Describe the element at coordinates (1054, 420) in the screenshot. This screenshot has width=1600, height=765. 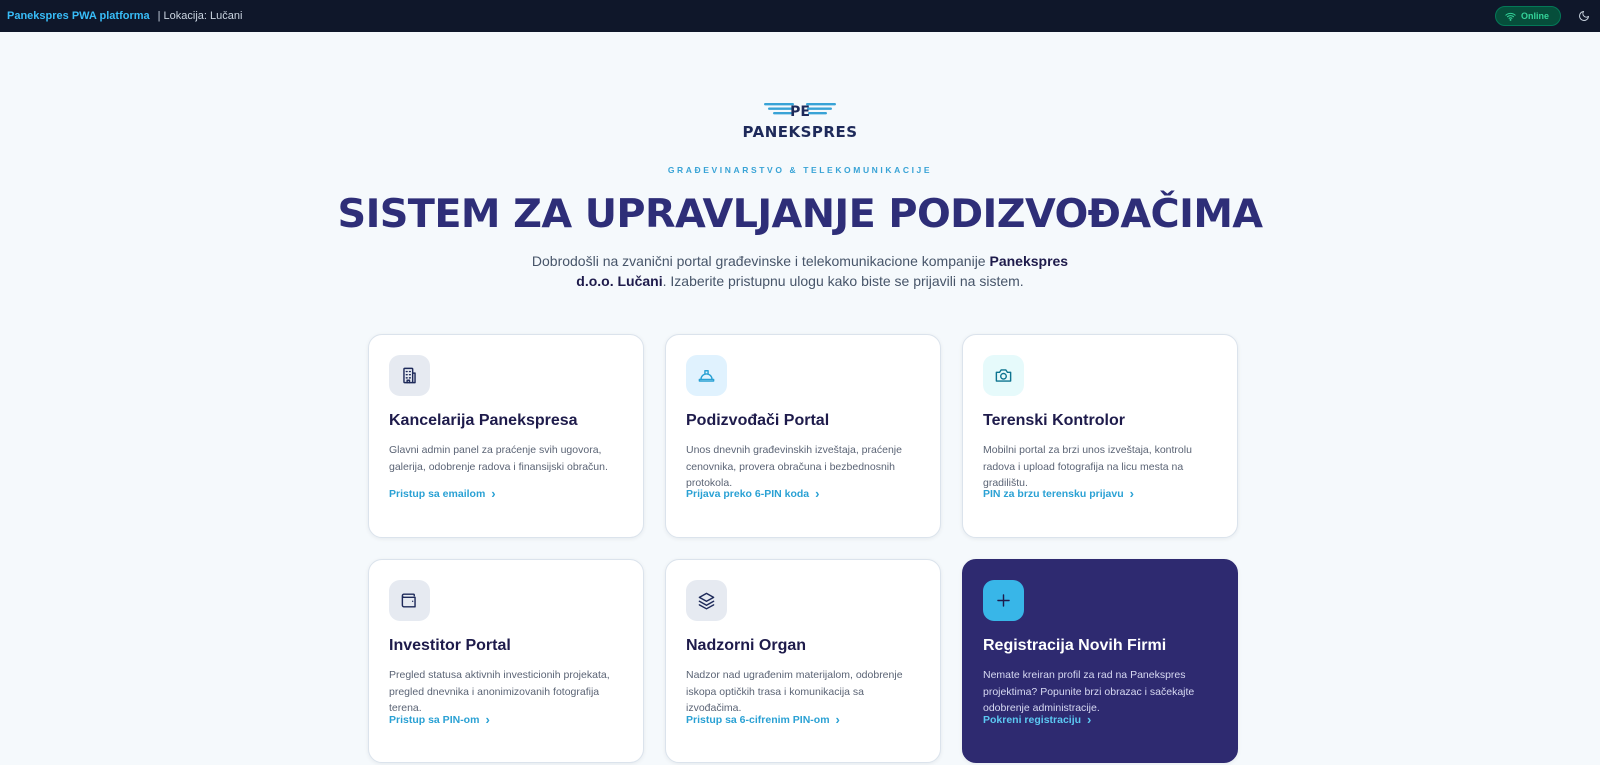
I see `card-title: Terenski Kontrolor` at that location.